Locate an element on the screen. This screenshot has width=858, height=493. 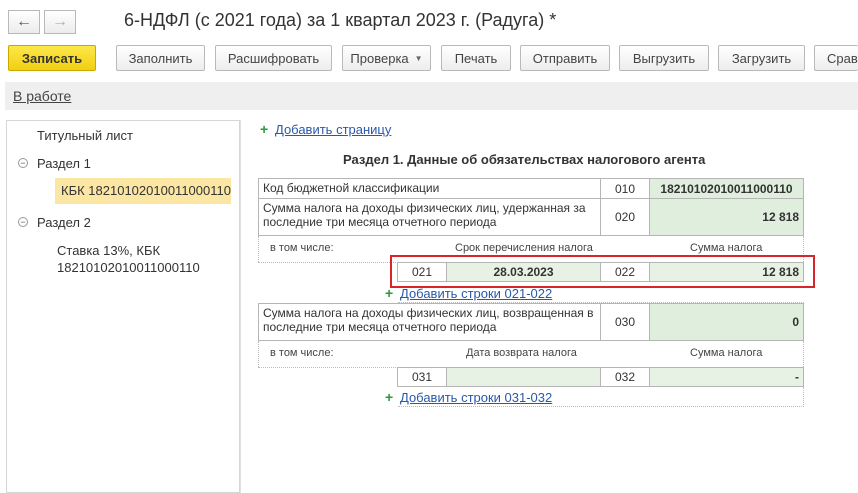
arrow-left-icon: ← is located at coordinates (24, 21).